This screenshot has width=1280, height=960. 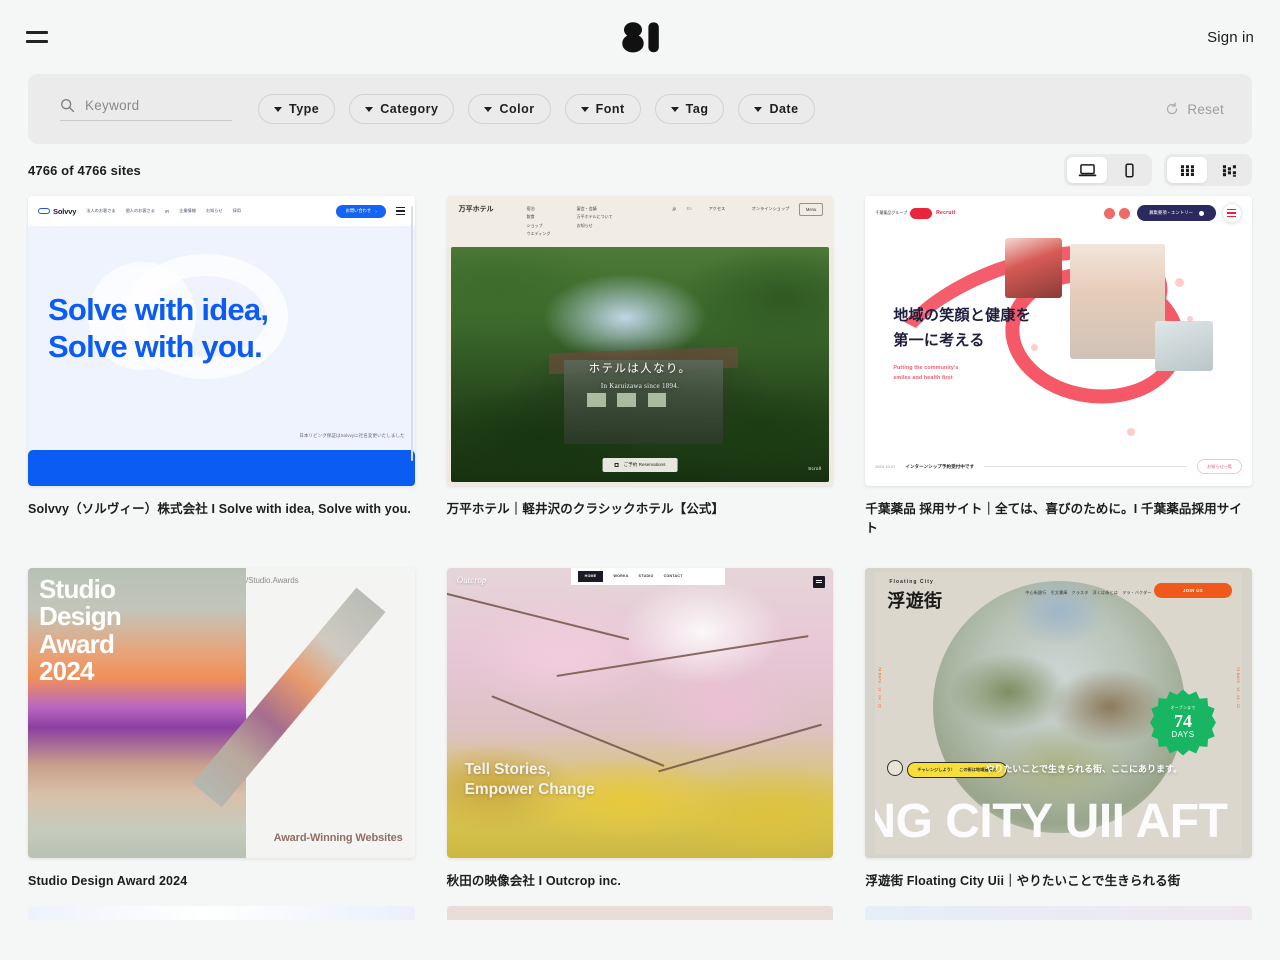 I want to click on reset-button: Reset, so click(x=1194, y=109).